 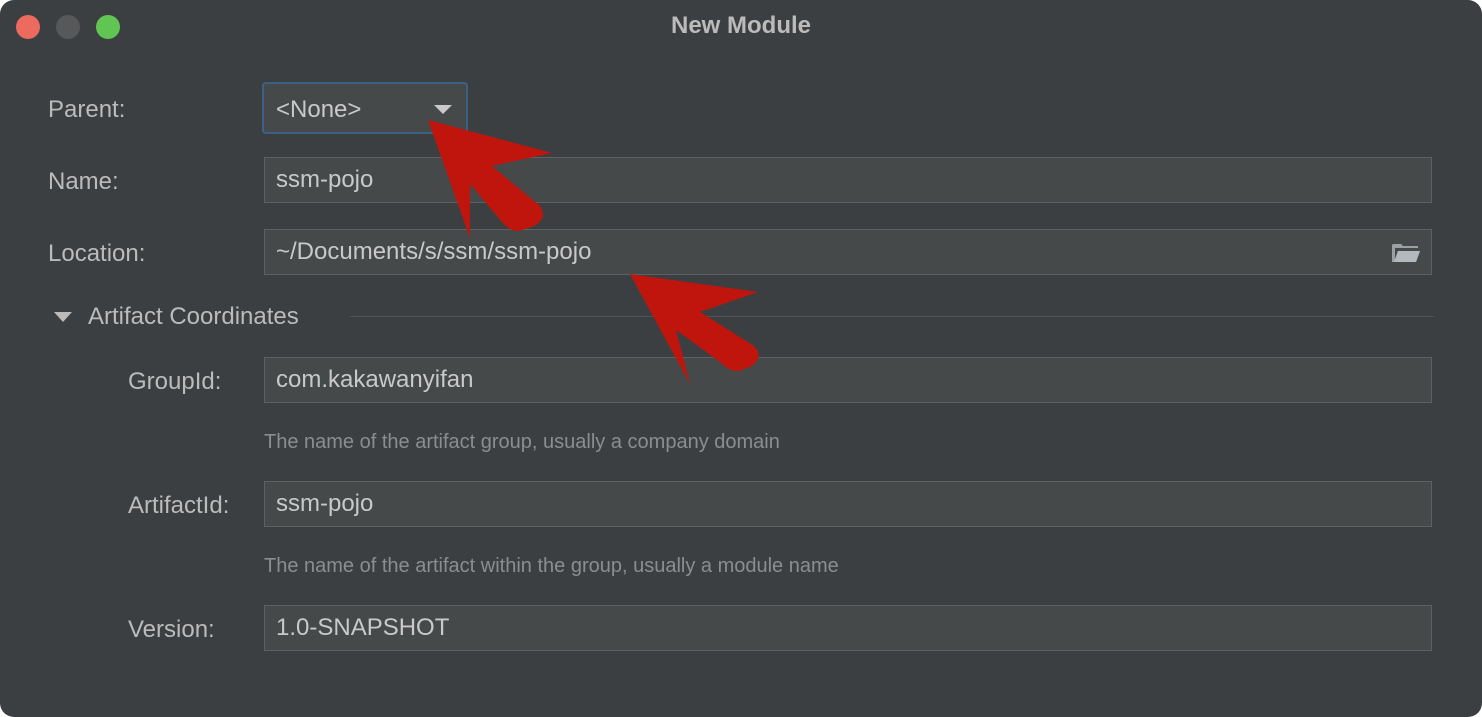 What do you see at coordinates (175, 381) in the screenshot?
I see `groupid-label: GroupId:` at bounding box center [175, 381].